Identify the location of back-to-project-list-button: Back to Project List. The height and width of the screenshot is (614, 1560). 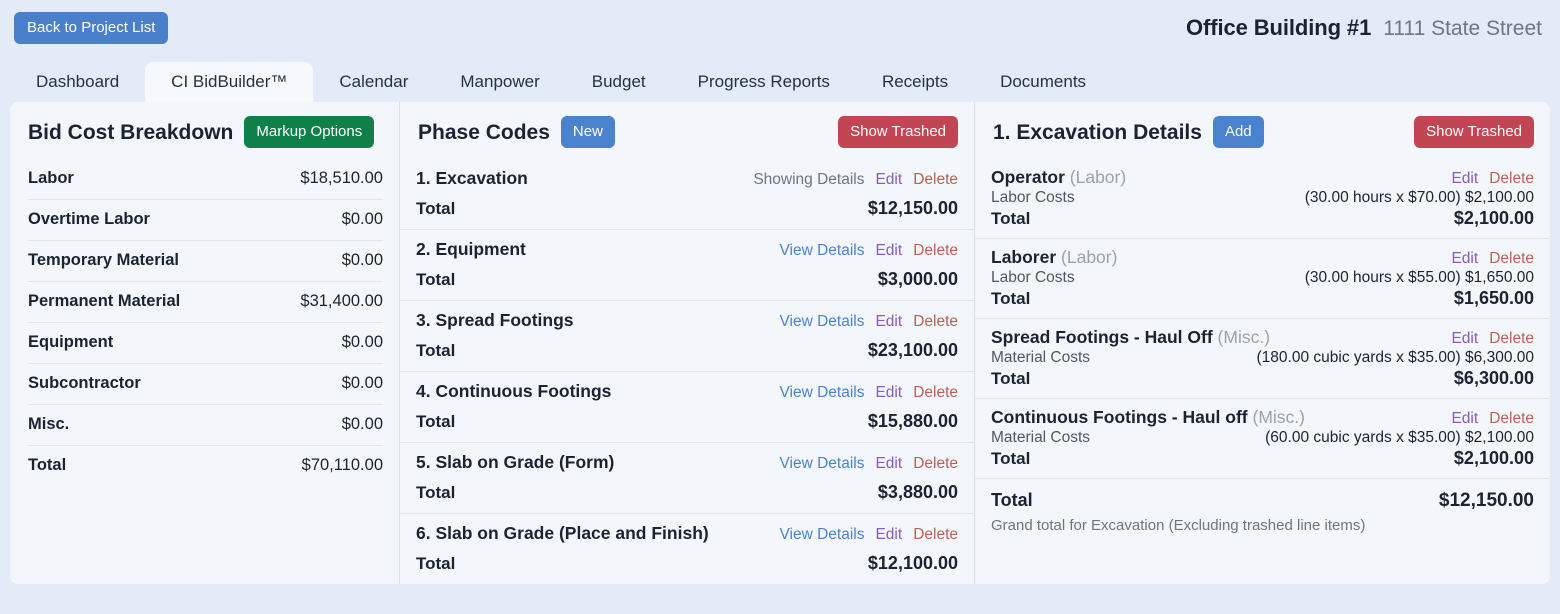
(91, 28).